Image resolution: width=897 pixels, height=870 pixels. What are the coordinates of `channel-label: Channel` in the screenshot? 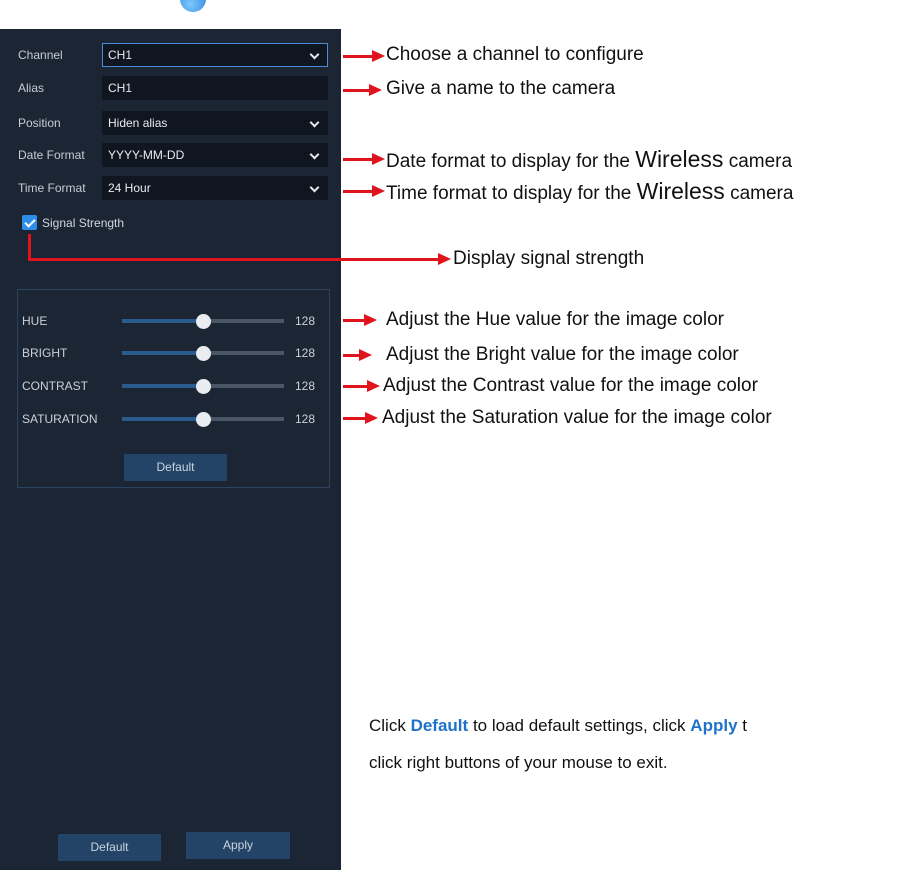 It's located at (40, 55).